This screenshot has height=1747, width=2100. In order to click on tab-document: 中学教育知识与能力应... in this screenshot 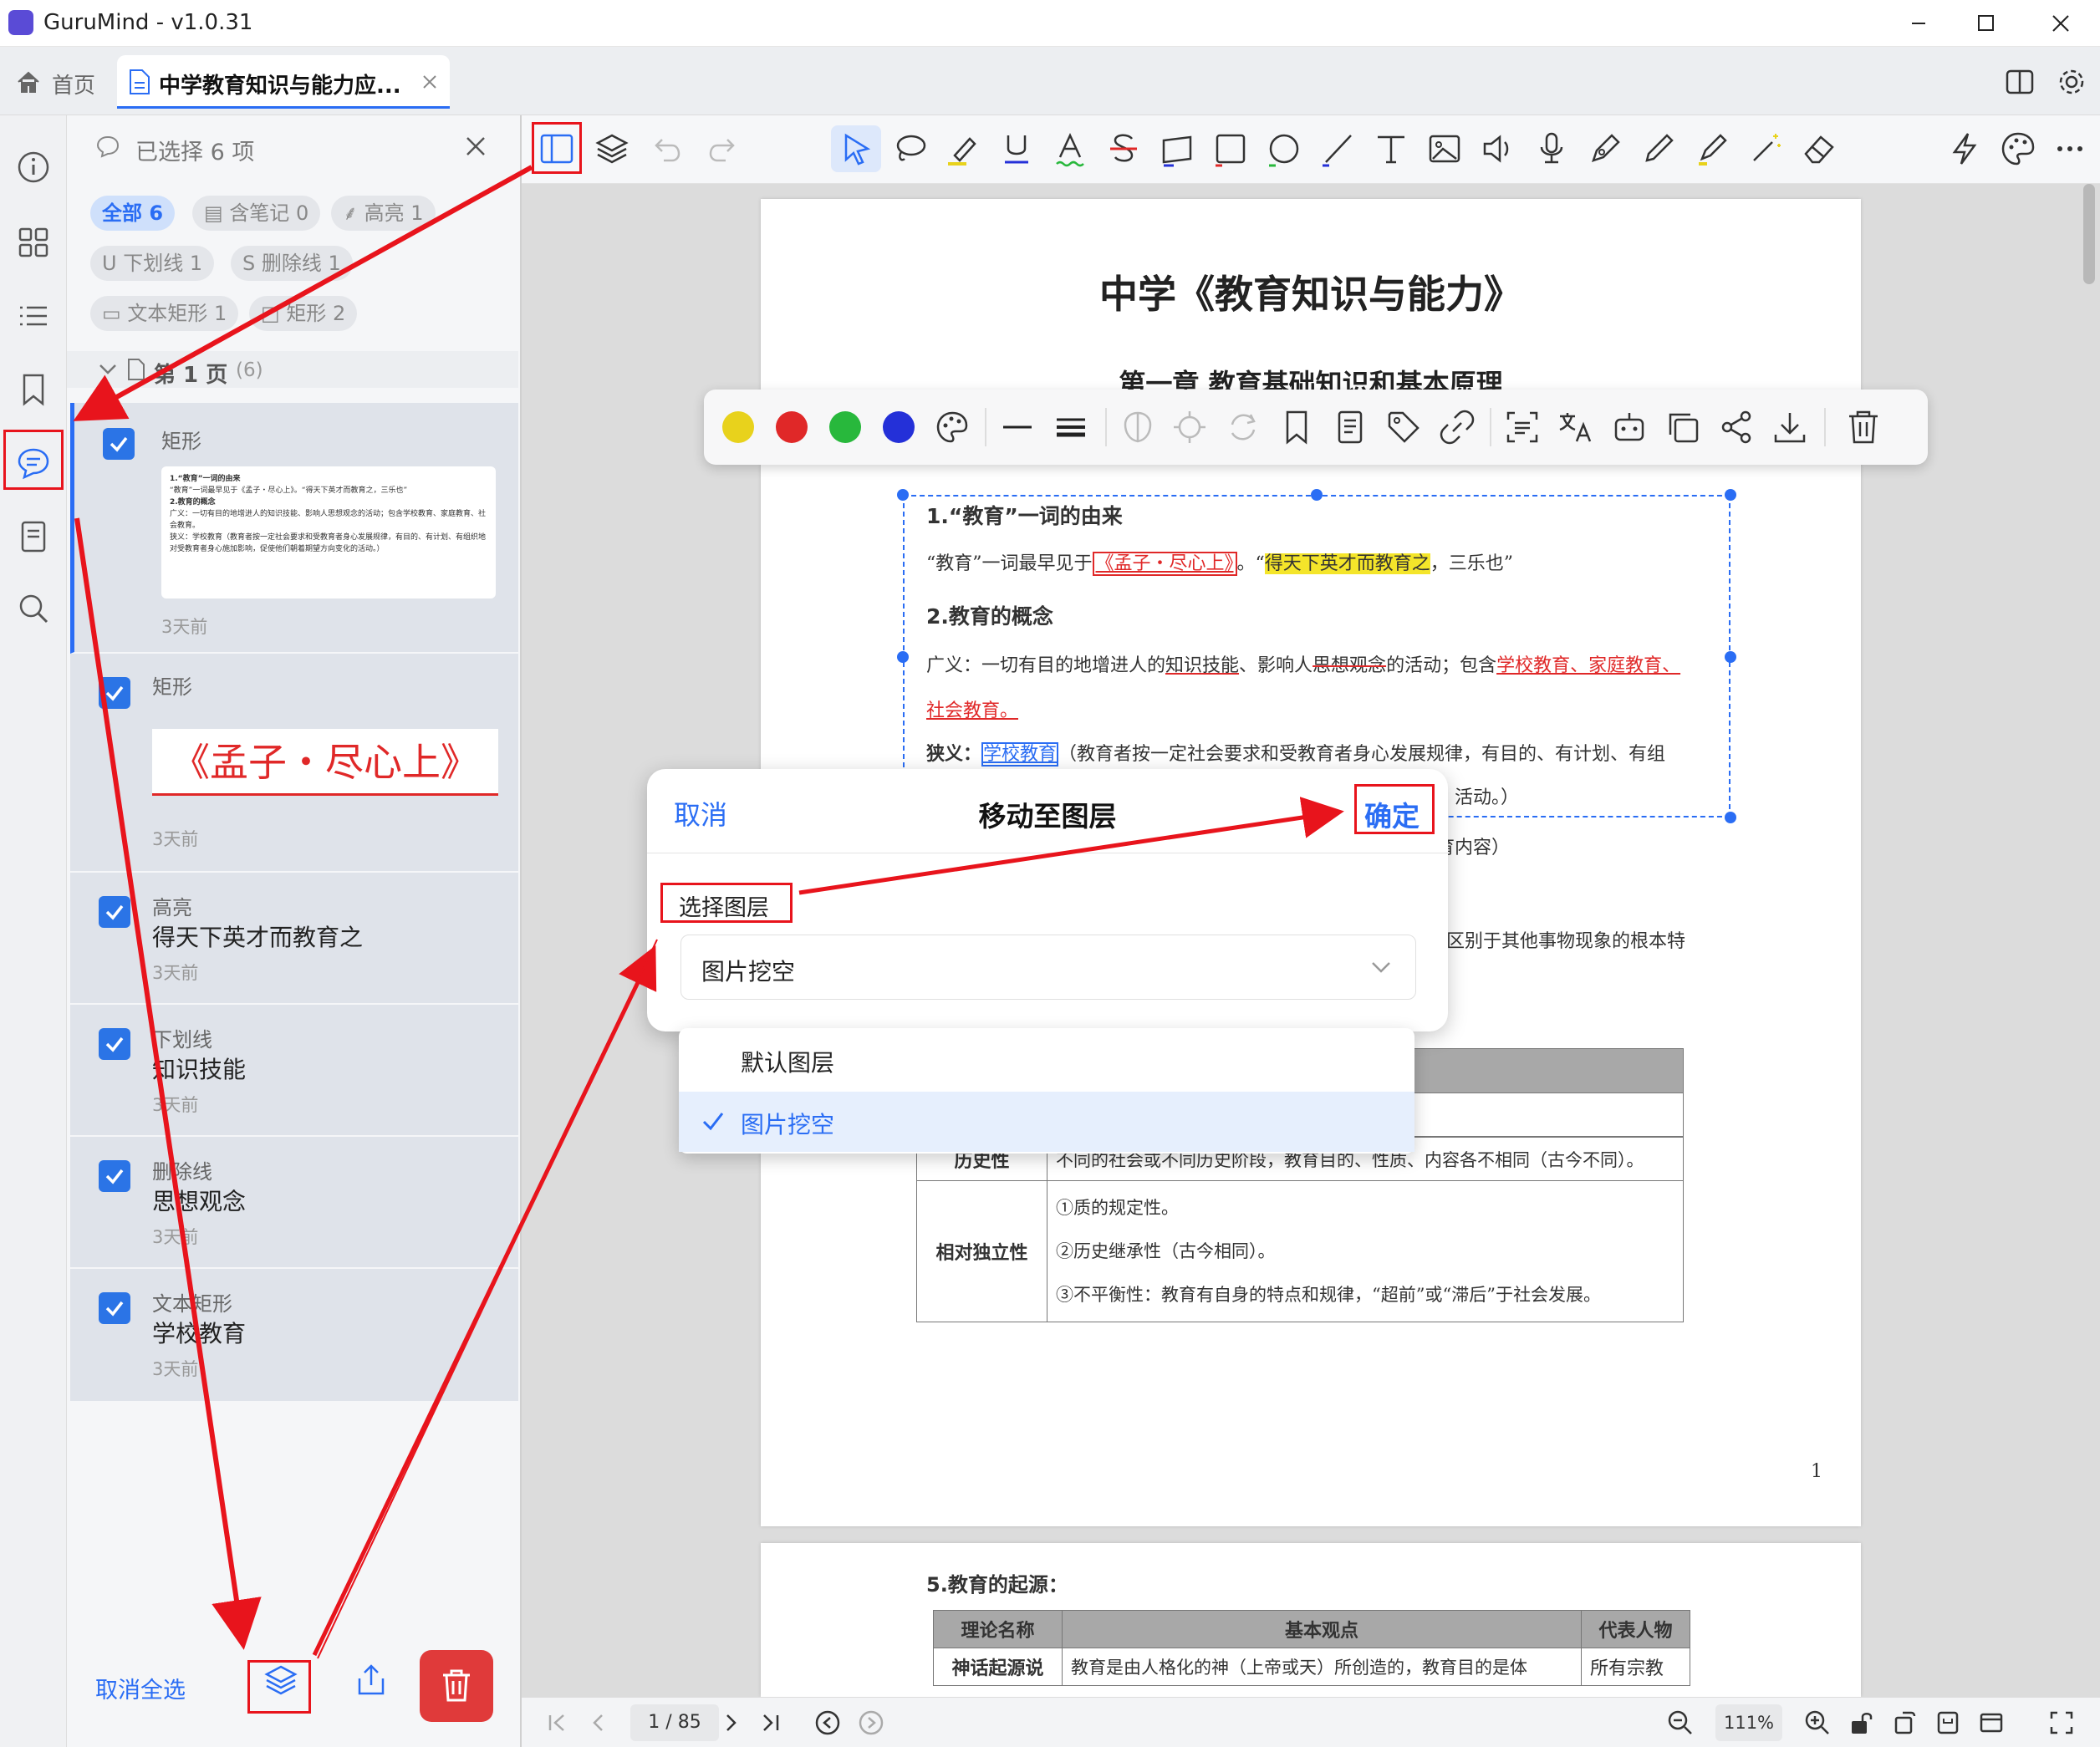, I will do `click(283, 82)`.